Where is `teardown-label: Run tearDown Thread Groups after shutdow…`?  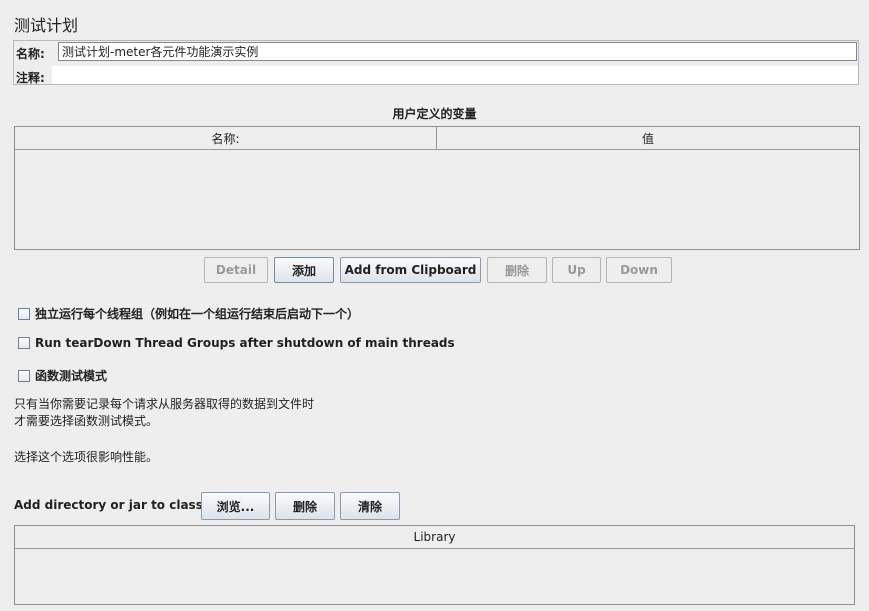
teardown-label: Run tearDown Thread Groups after shutdow… is located at coordinates (245, 343).